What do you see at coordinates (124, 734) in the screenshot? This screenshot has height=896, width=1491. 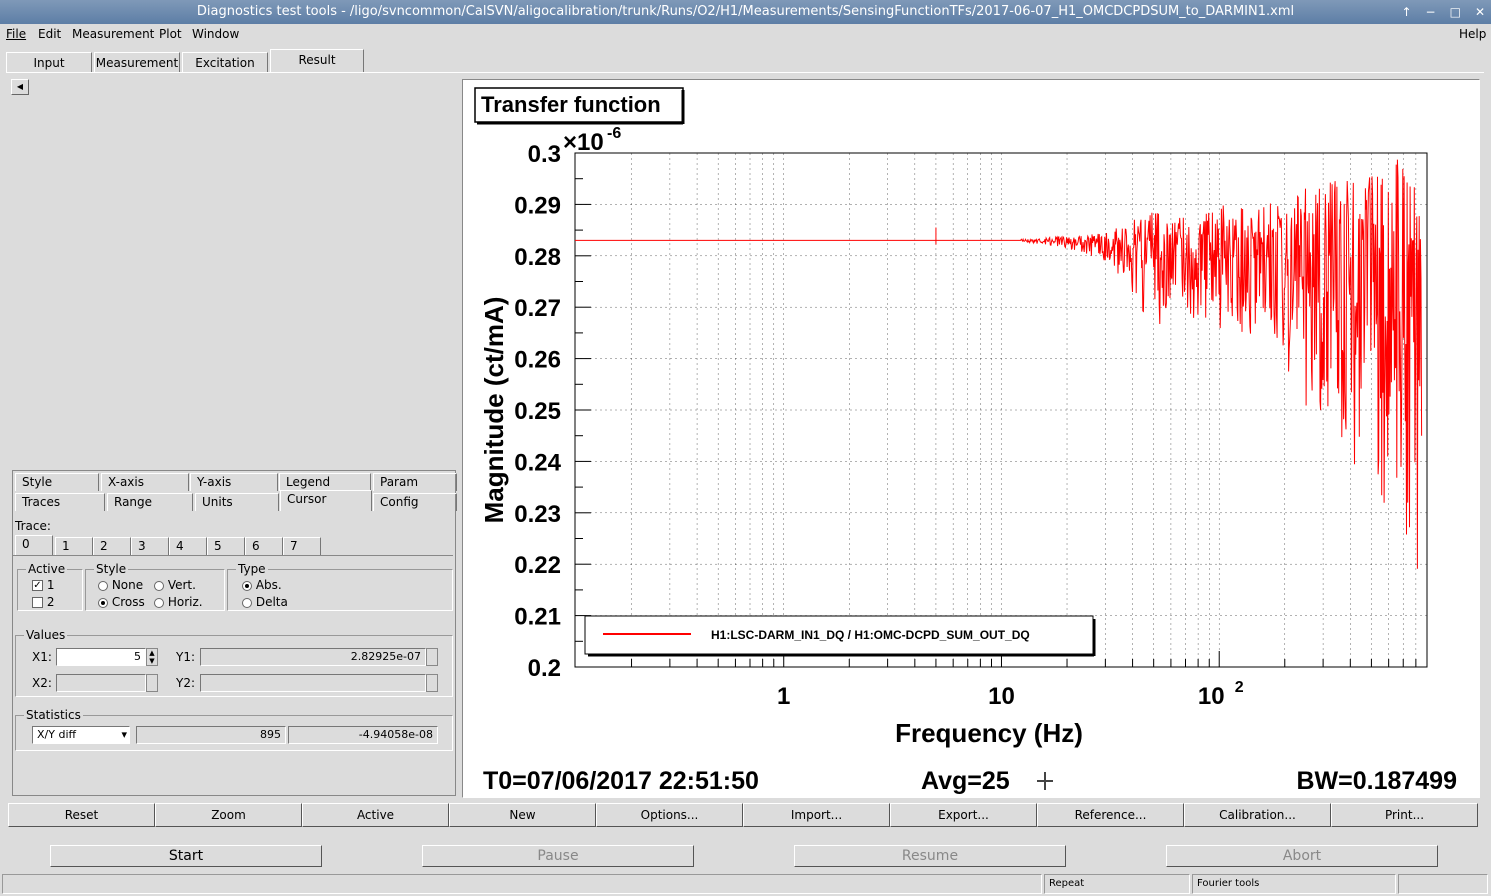 I see `chevron-down-icon: ▾` at bounding box center [124, 734].